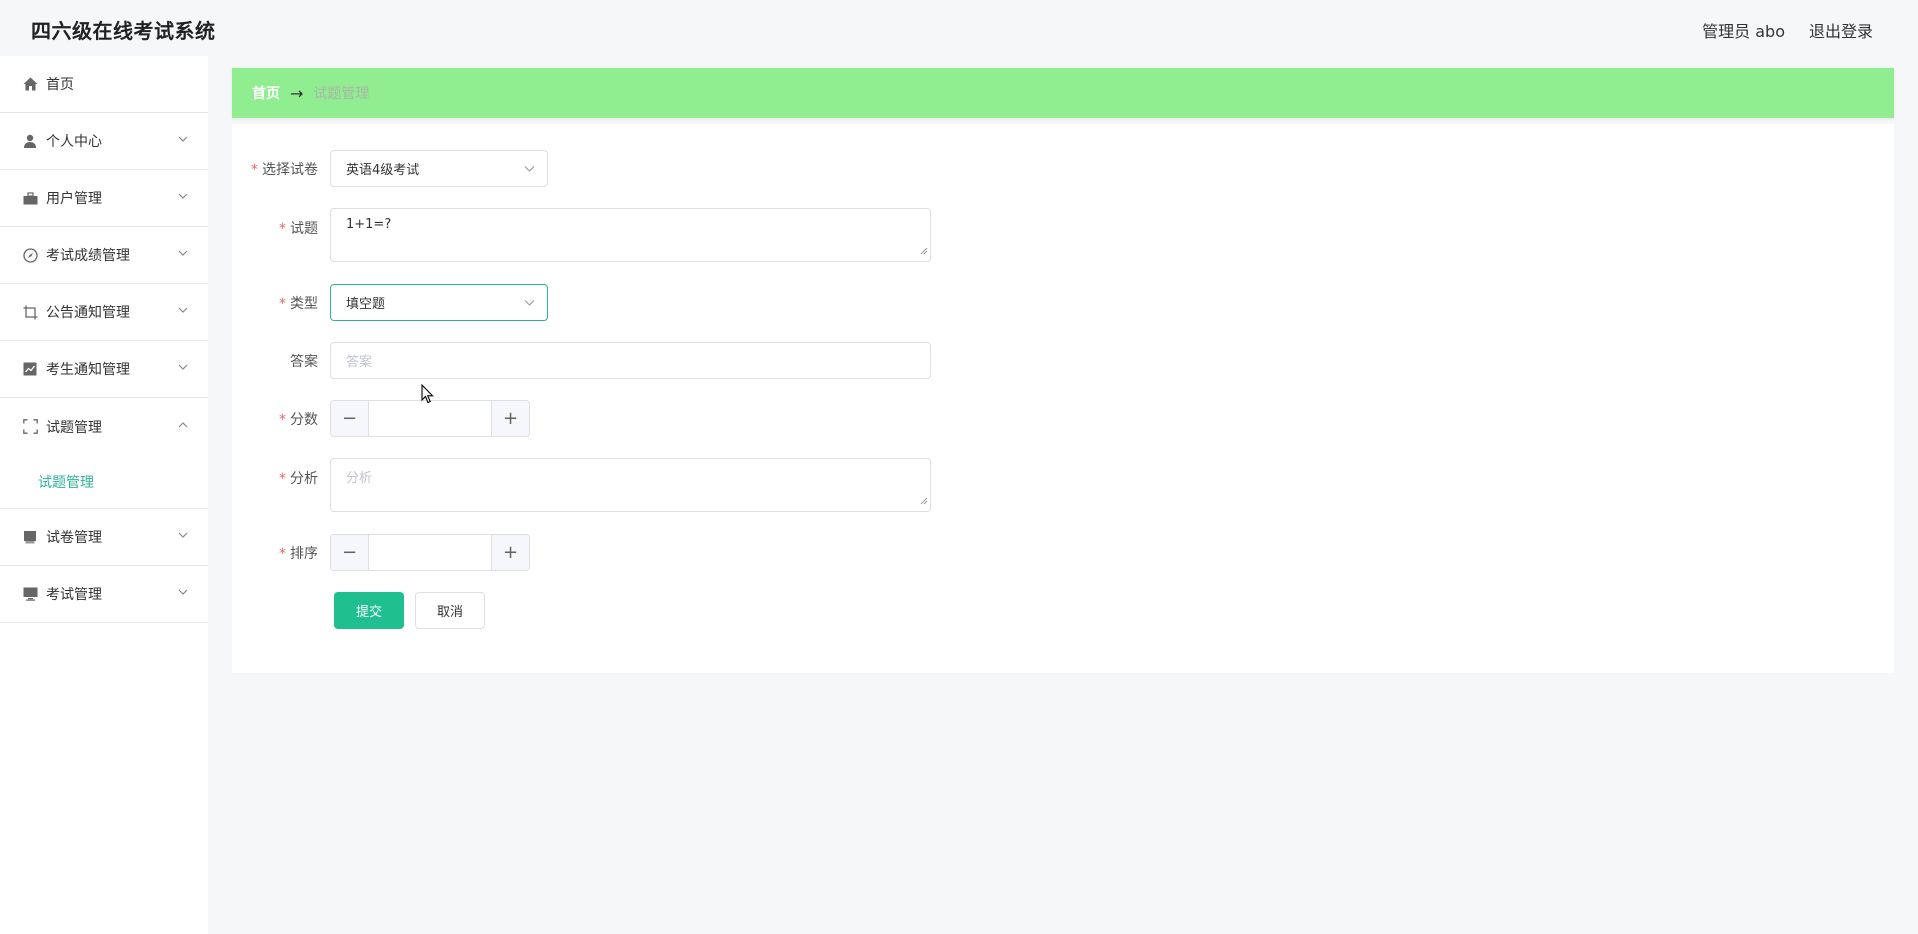  Describe the element at coordinates (104, 594) in the screenshot. I see `sidebar-item-exam-management: 考试管理` at that location.